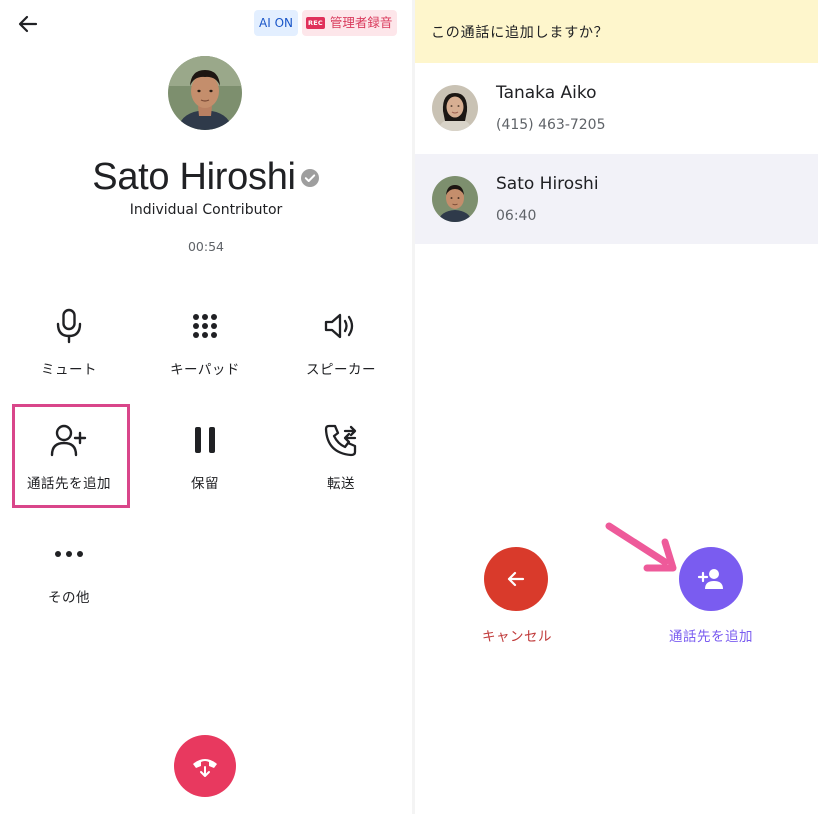  What do you see at coordinates (711, 637) in the screenshot?
I see `add-to-call-label: 通話先を追加` at bounding box center [711, 637].